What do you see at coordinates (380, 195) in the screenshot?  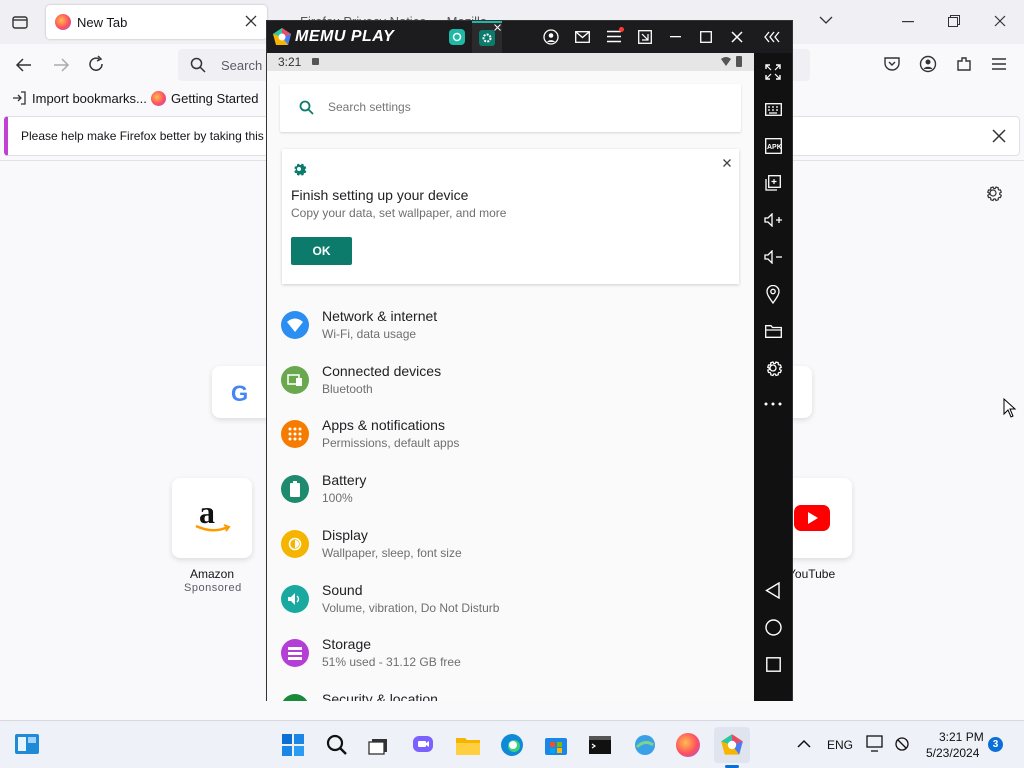 I see `setup-card-title: Finish setting up your device` at bounding box center [380, 195].